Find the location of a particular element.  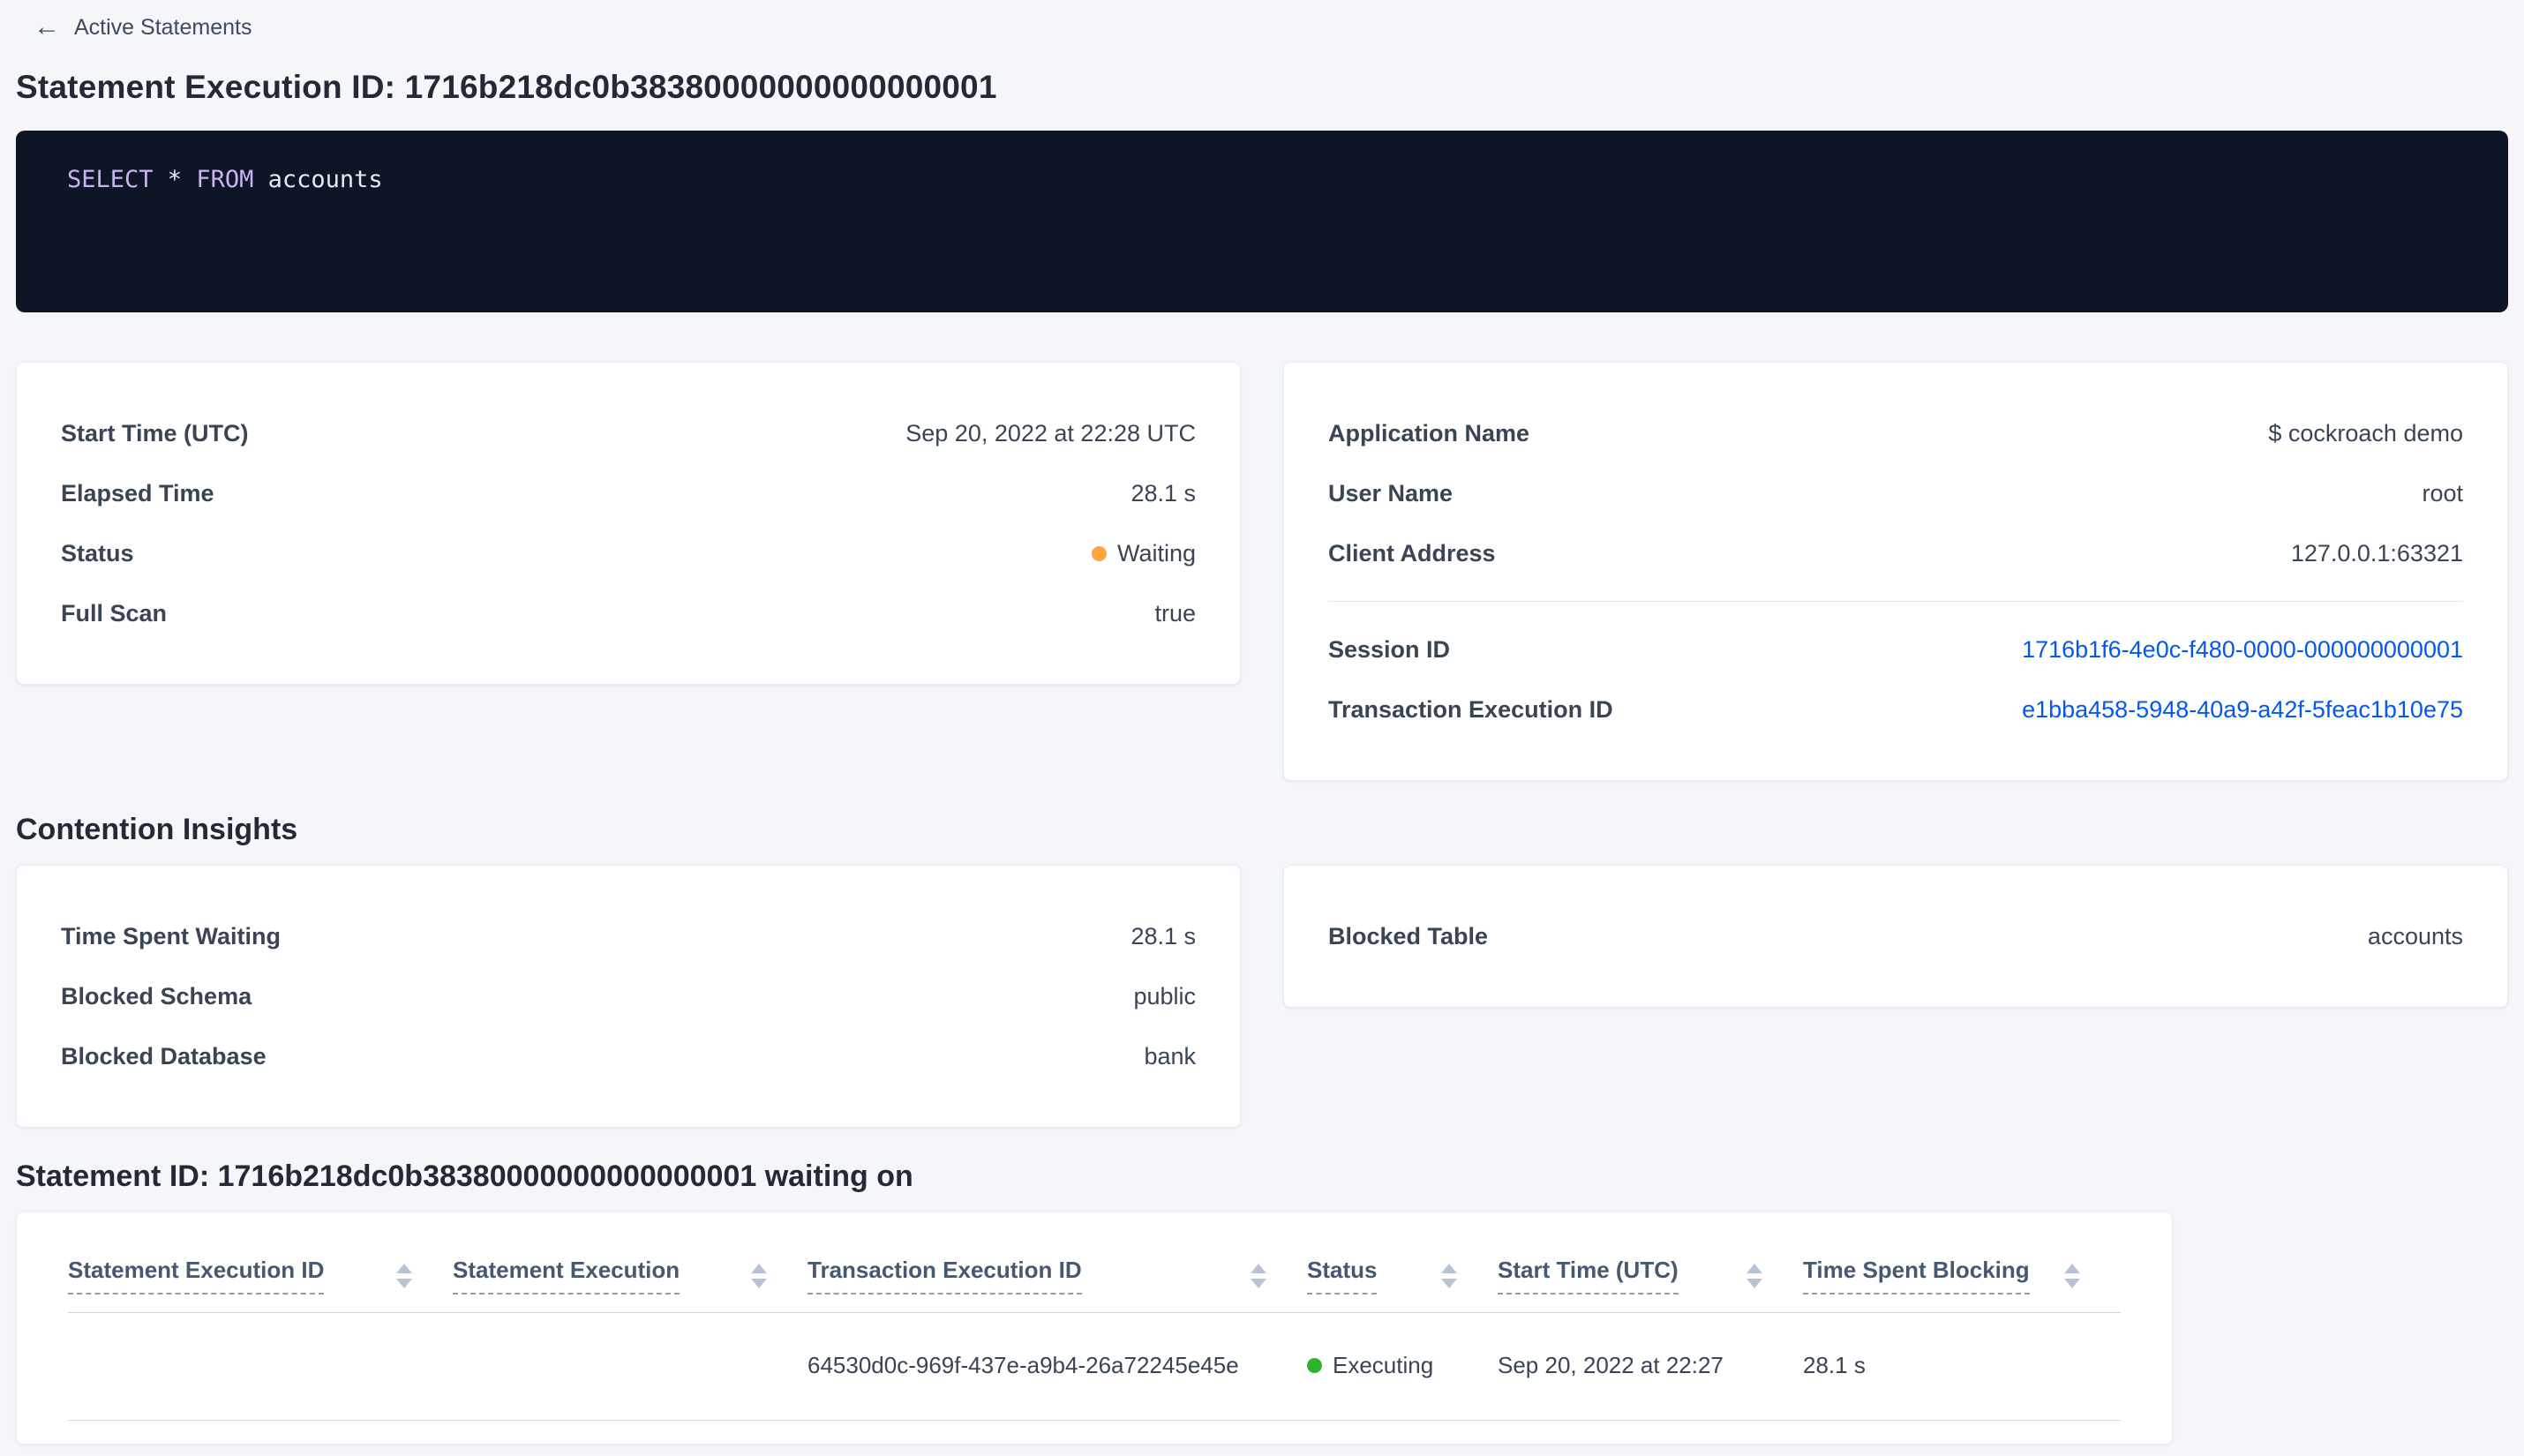

column-header-statement-execution: Statement Execution is located at coordinates (630, 1262).